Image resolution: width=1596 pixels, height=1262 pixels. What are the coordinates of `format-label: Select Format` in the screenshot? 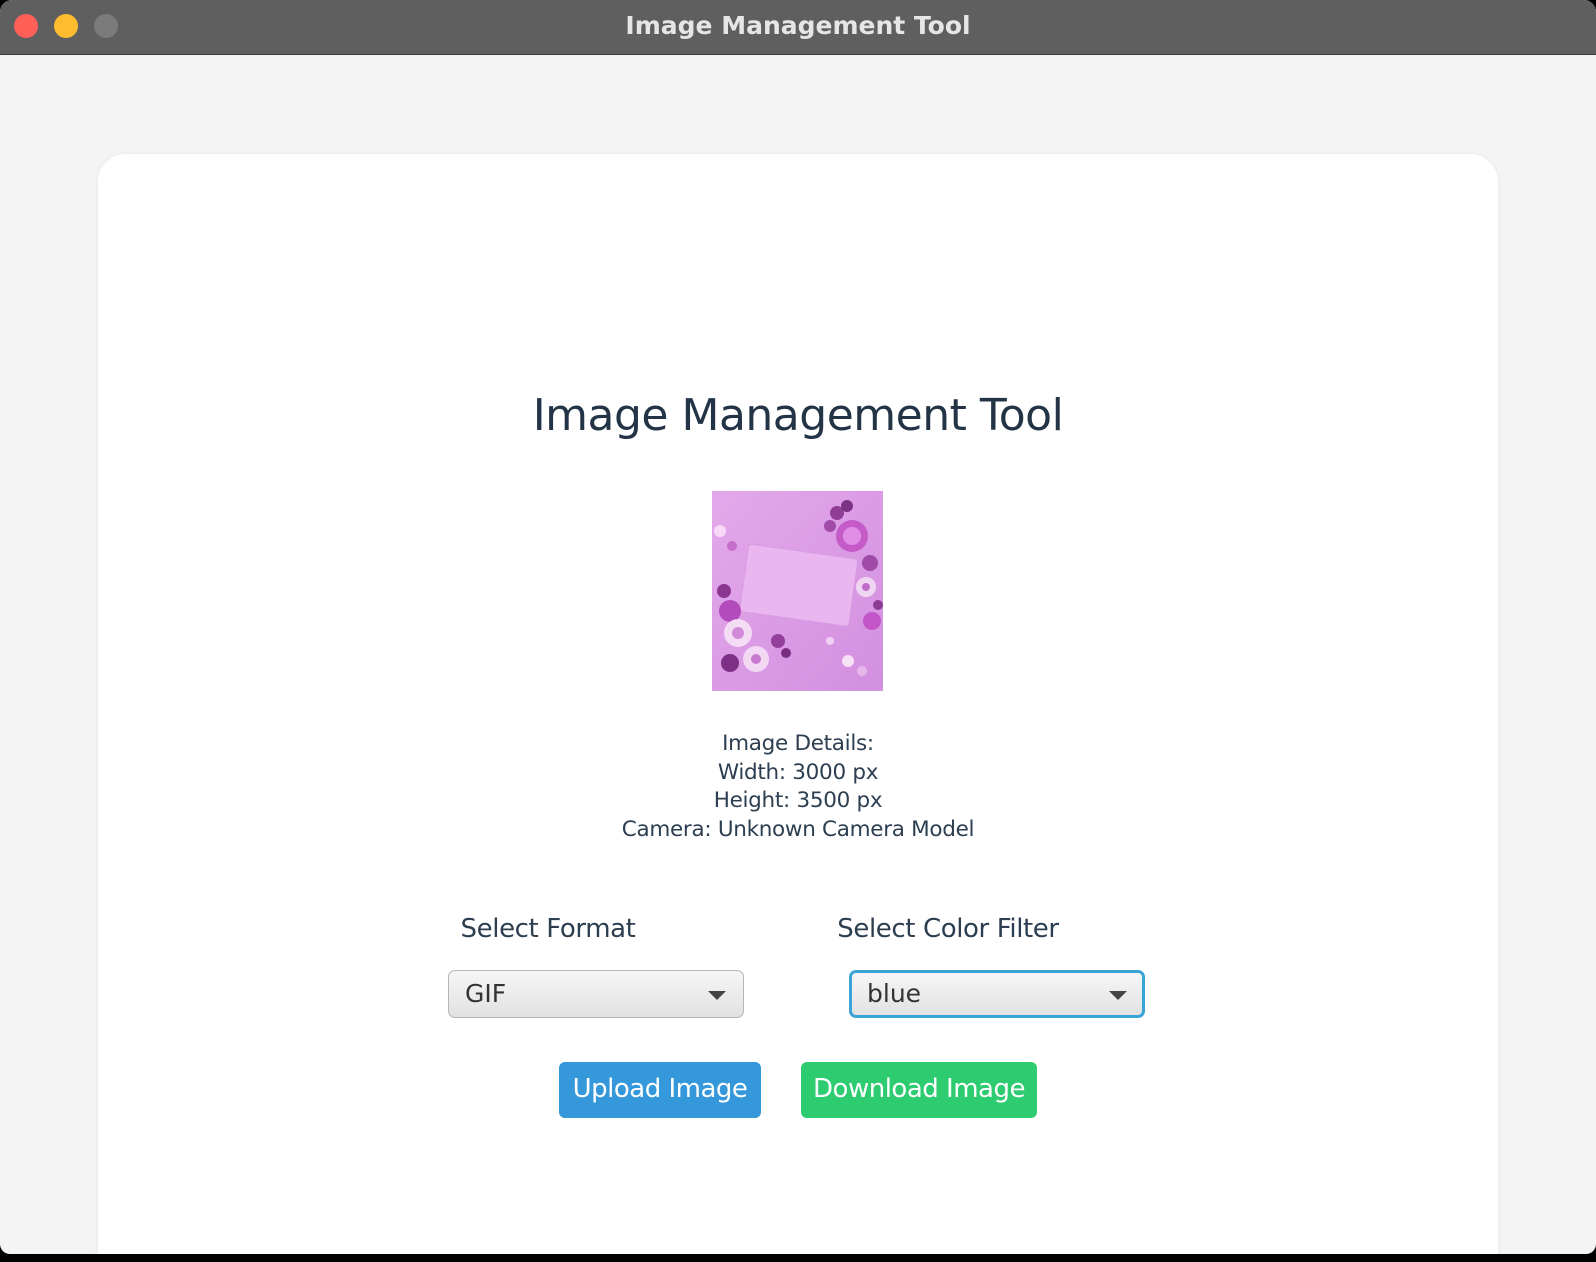 It's located at (548, 929).